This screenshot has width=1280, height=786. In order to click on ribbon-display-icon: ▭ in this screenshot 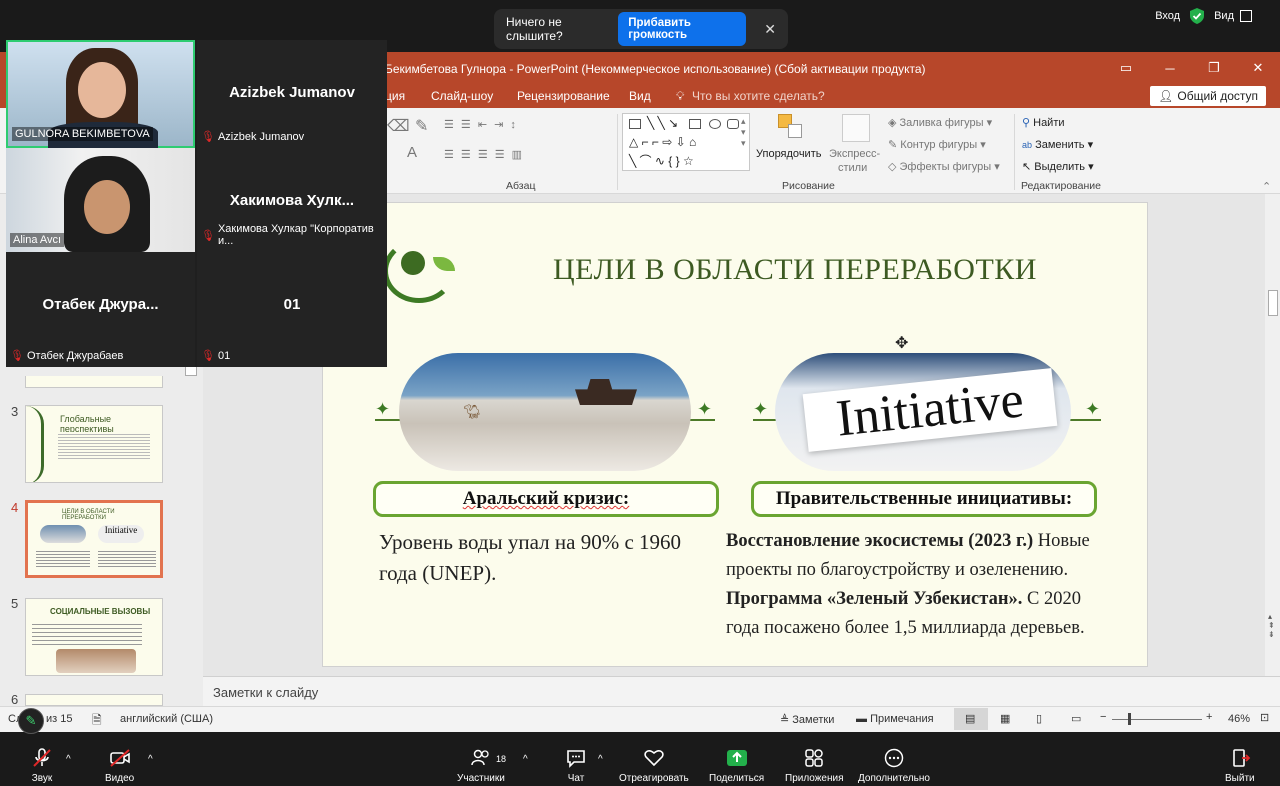, I will do `click(1126, 68)`.